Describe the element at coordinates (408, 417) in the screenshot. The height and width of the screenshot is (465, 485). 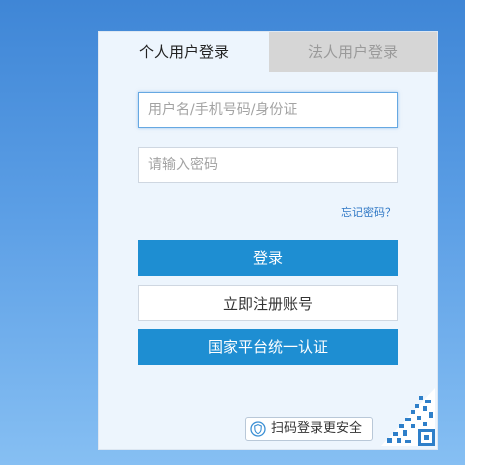
I see `qr-code-icon` at that location.